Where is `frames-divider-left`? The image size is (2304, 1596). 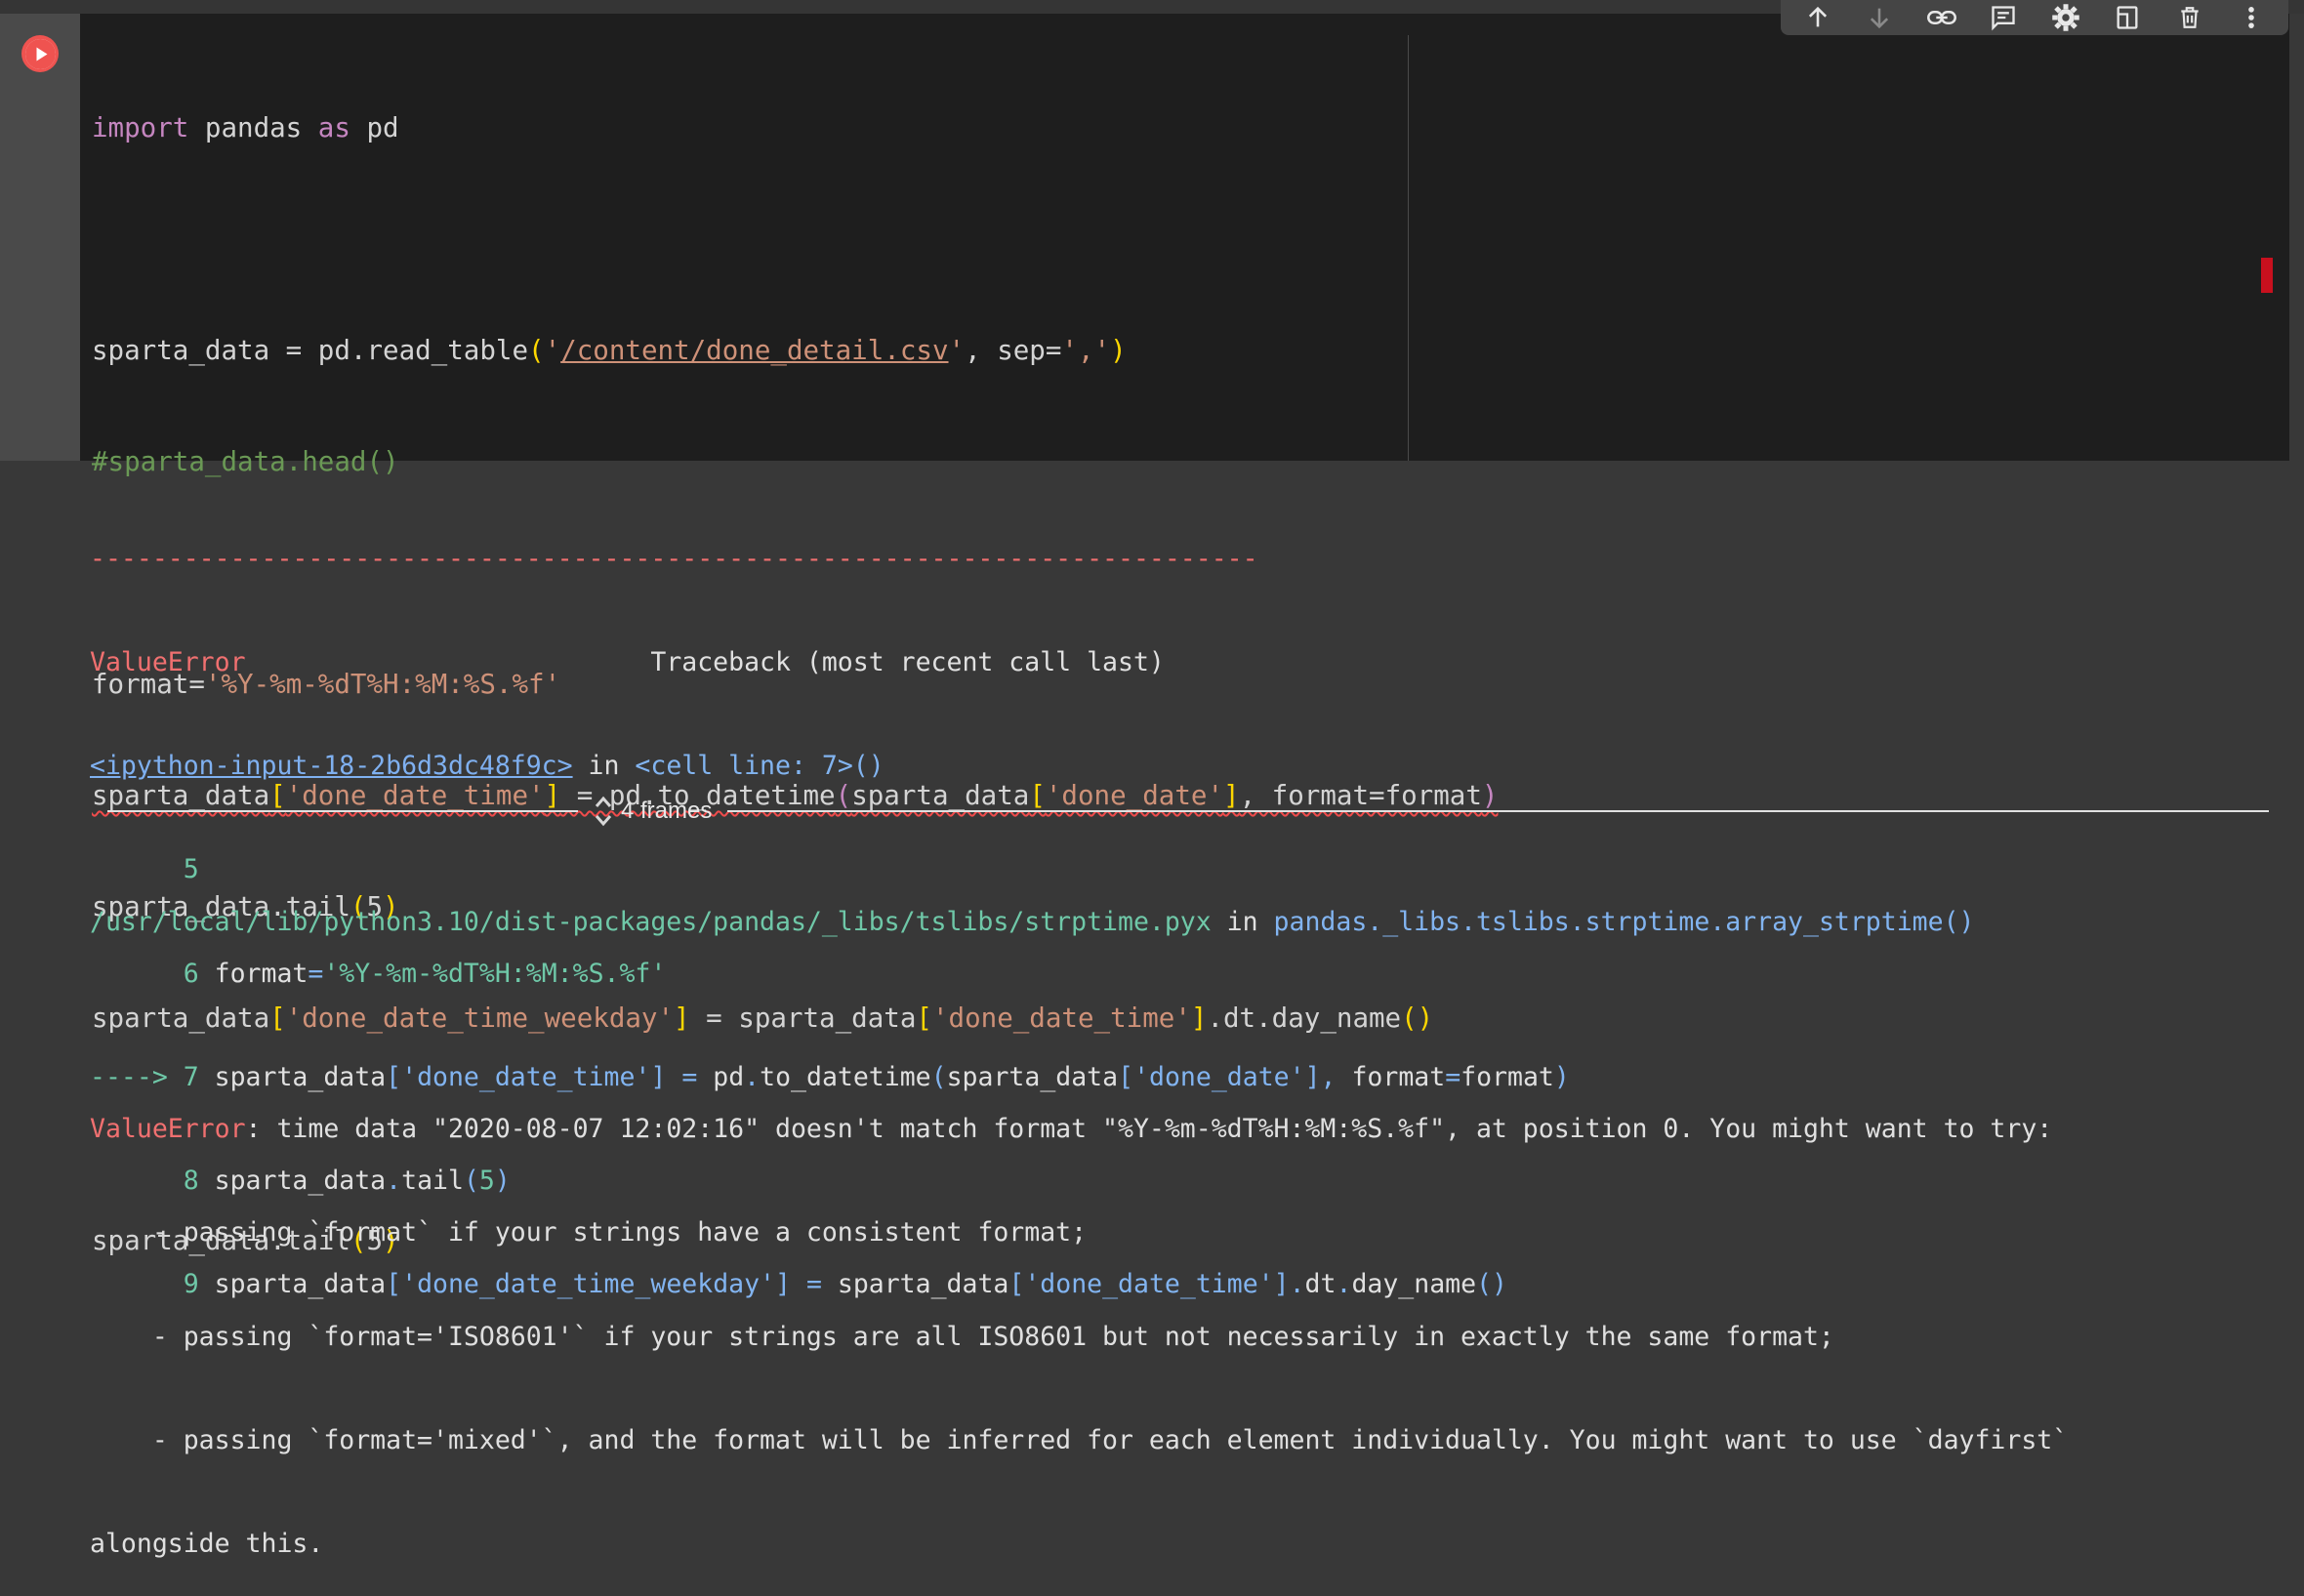 frames-divider-left is located at coordinates (342, 811).